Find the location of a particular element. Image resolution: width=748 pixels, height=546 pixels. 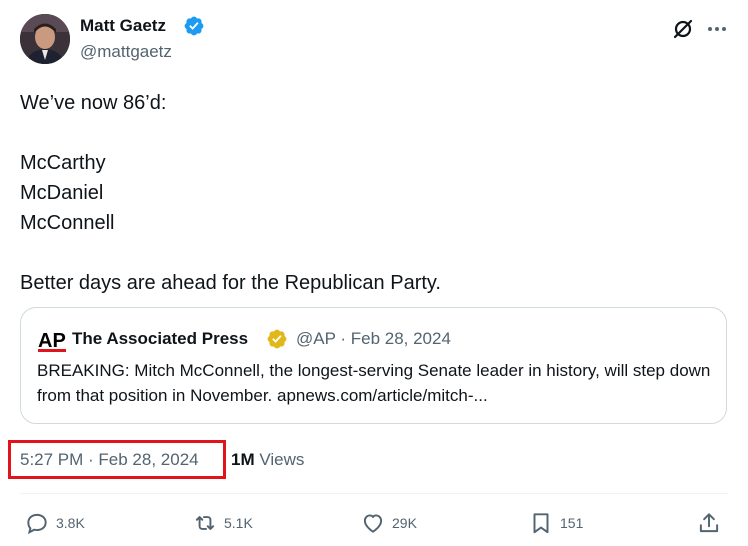

like-button: 29K is located at coordinates (388, 523).